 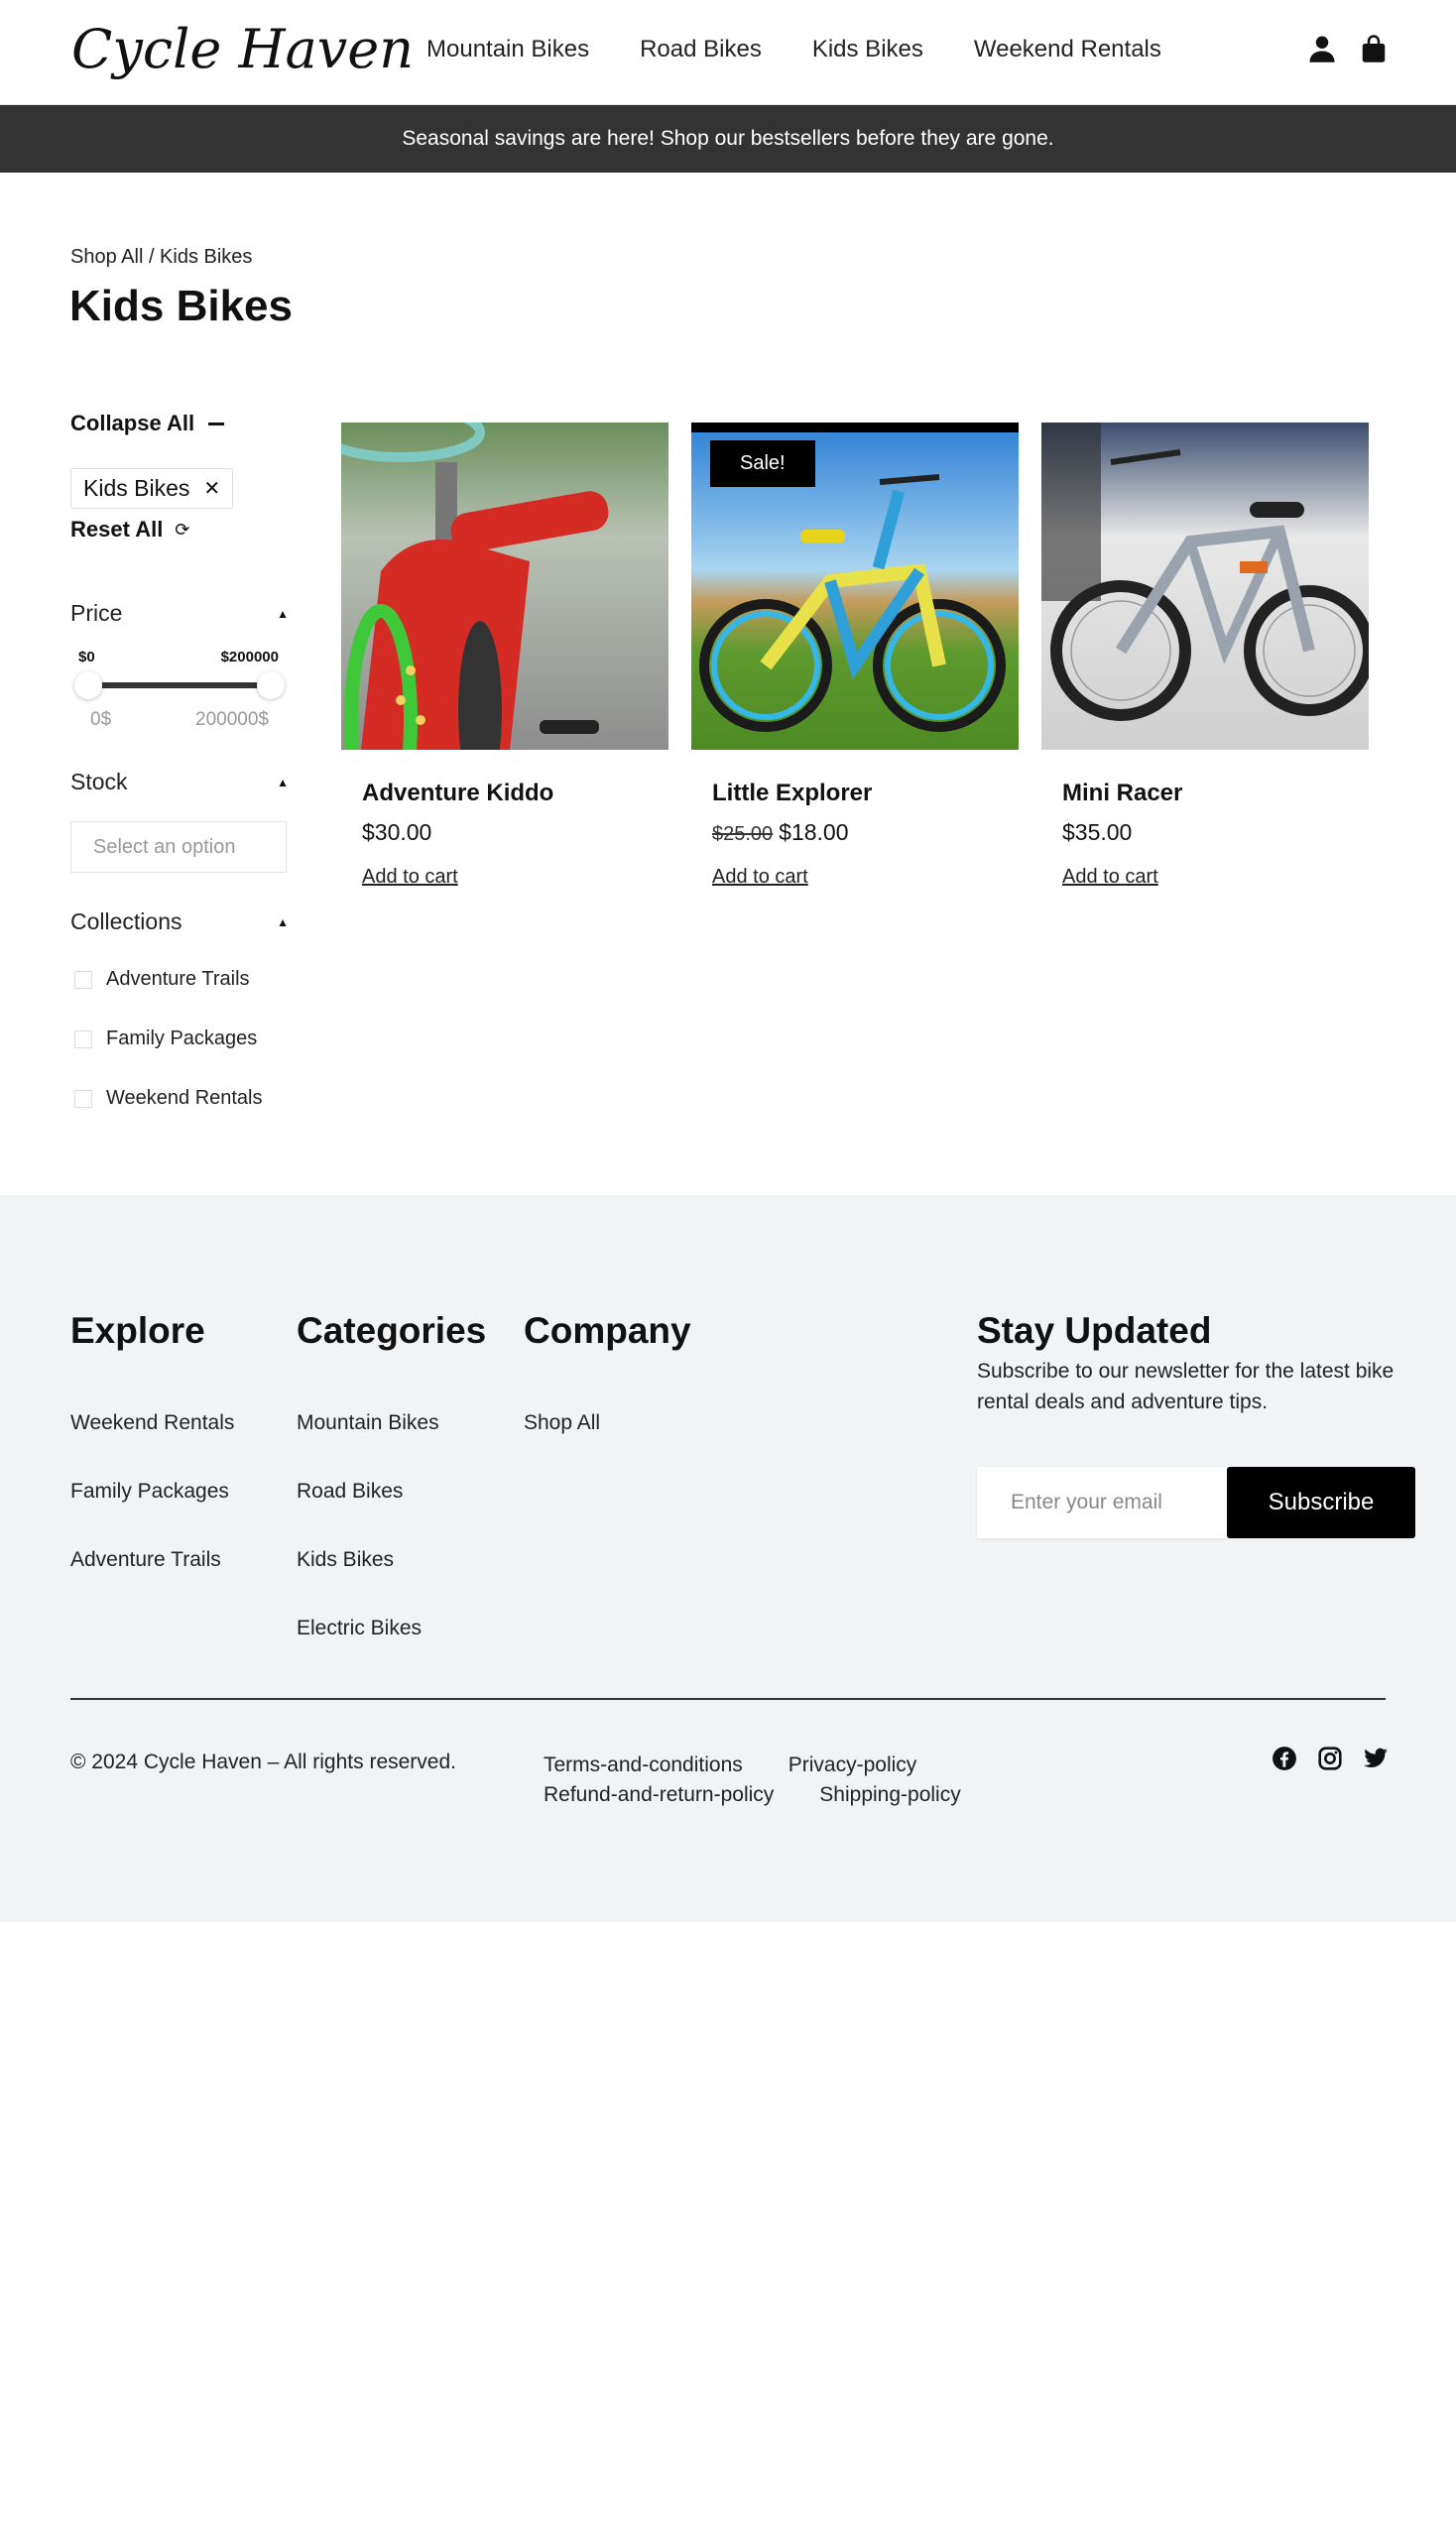 I want to click on logo: Cycle Haven, so click(x=242, y=49).